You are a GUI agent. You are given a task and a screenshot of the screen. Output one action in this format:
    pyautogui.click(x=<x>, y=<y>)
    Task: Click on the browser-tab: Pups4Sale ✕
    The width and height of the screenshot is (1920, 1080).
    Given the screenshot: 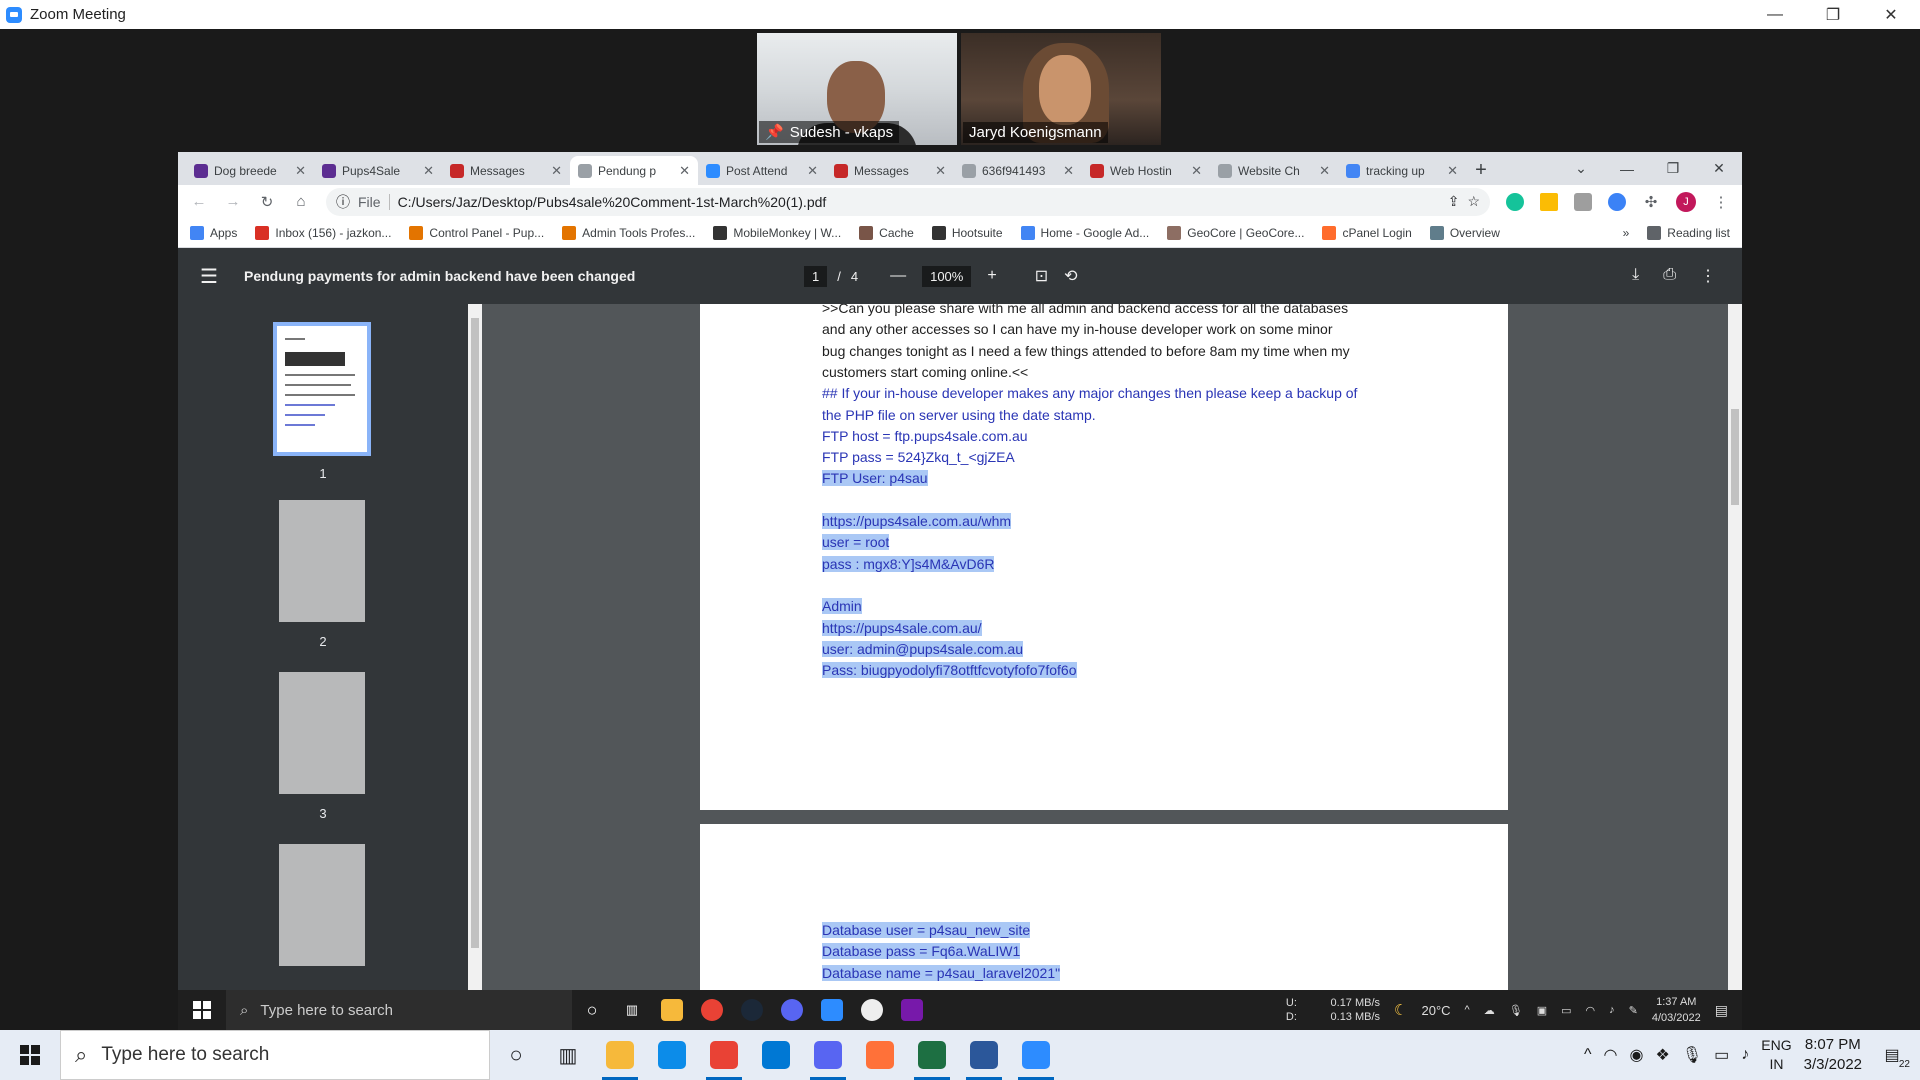 What is the action you would take?
    pyautogui.click(x=378, y=170)
    